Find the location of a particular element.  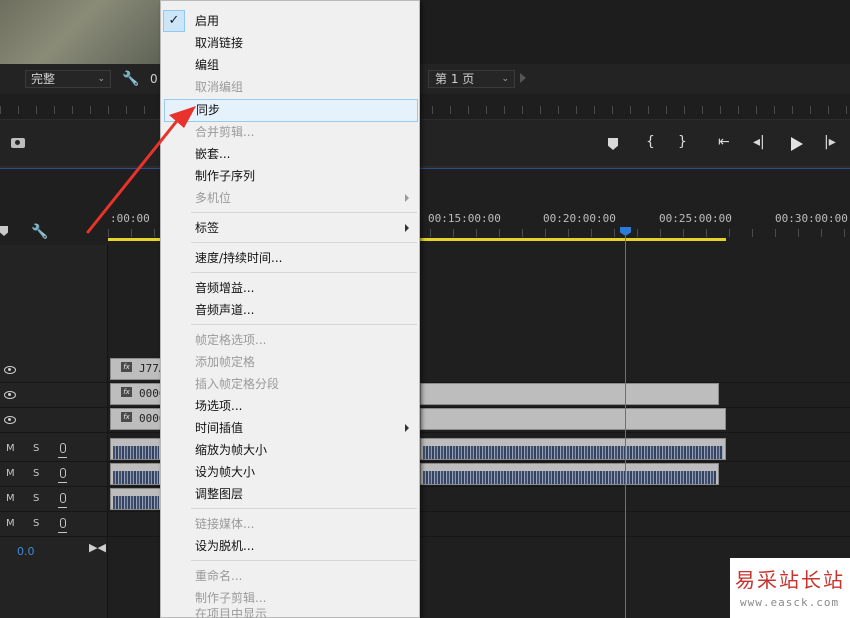

audio-track-a4: M S is located at coordinates (425, 524).